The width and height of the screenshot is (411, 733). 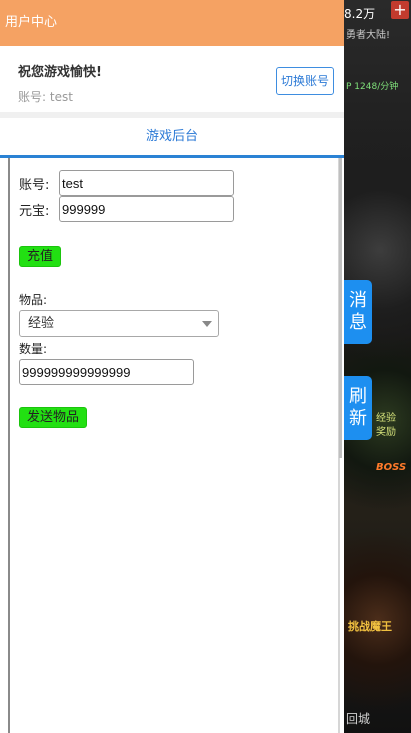 What do you see at coordinates (386, 425) in the screenshot?
I see `game-reward-text: 经验 奖励` at bounding box center [386, 425].